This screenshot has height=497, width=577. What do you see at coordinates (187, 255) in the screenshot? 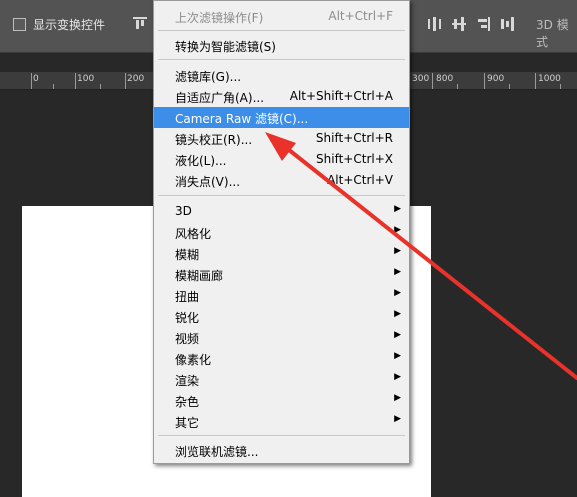
I see `menu-item-label: 模糊` at bounding box center [187, 255].